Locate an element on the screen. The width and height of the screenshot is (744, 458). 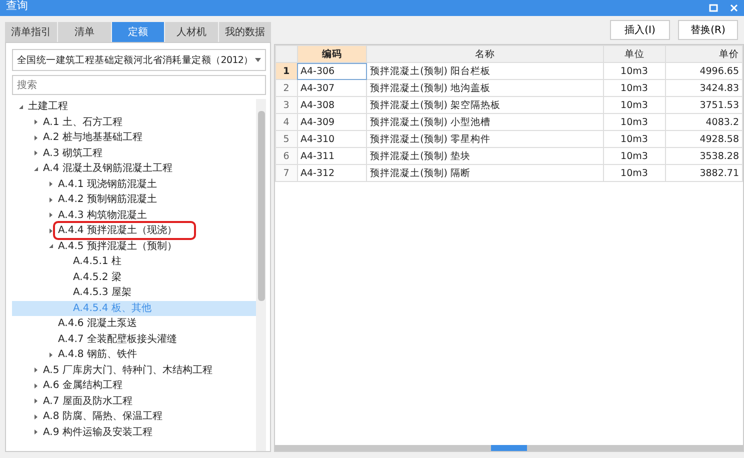
tree-item: A.8 防腐、隔热、保温工程 is located at coordinates (134, 416).